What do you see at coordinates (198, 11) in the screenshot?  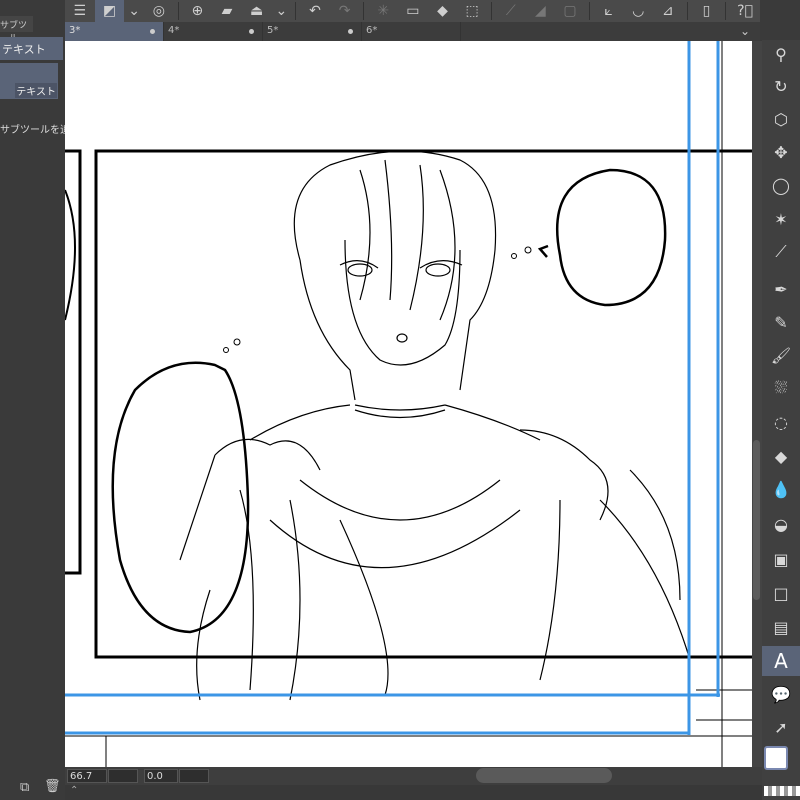 I see `new-icon: ⊕` at bounding box center [198, 11].